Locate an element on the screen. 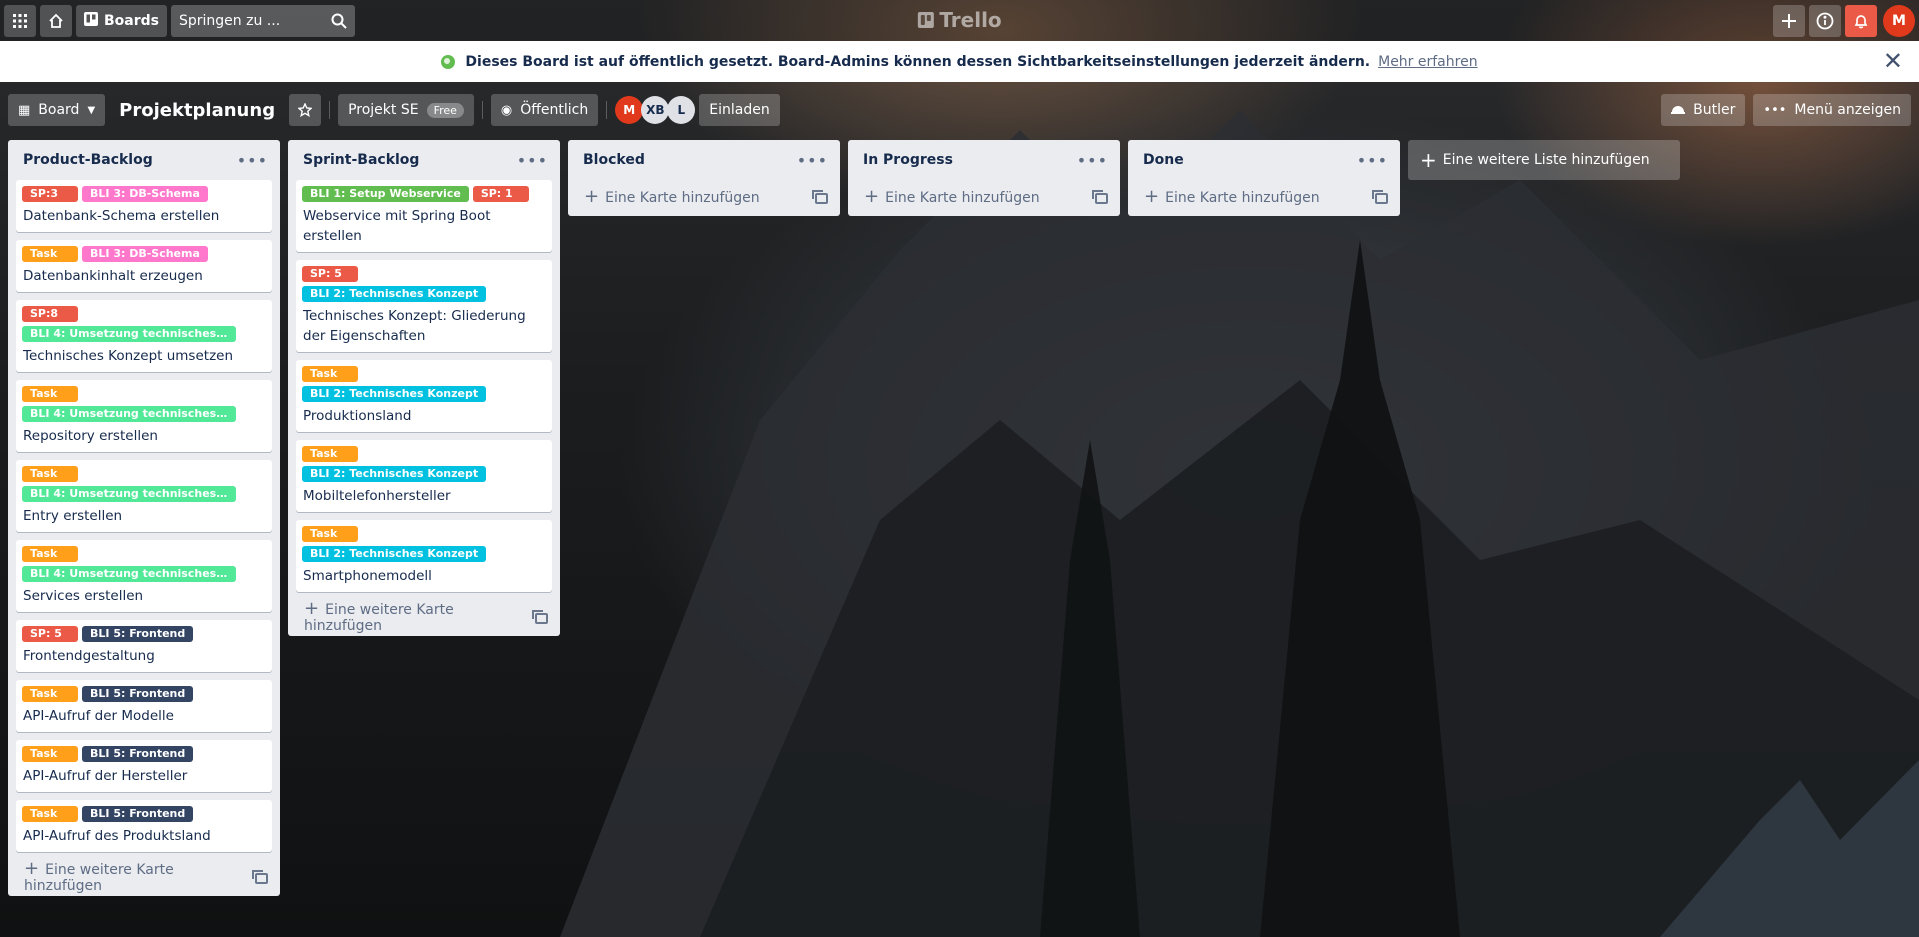 This screenshot has height=937, width=1919. list-header: Sprint-Backlog ••• is located at coordinates (424, 160).